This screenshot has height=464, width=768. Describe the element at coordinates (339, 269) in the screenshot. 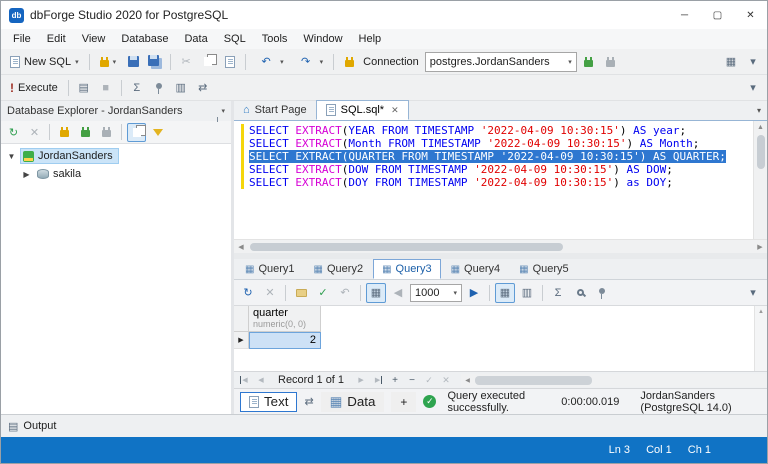

I see `tab-query2: ▦ Query2` at that location.